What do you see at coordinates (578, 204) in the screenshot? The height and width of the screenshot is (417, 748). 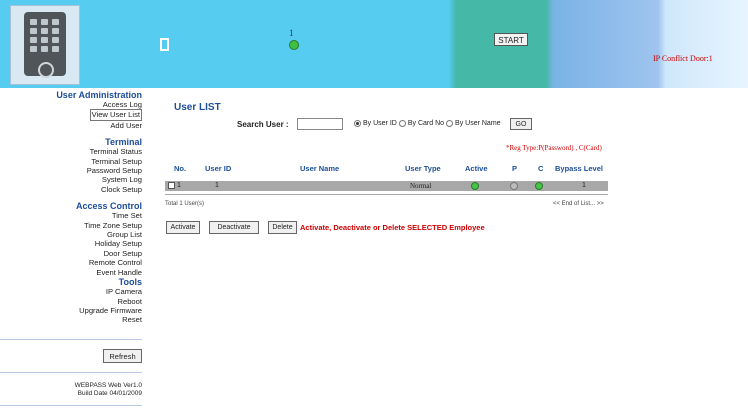 I see `end-of-list-text: << End of List... >>` at bounding box center [578, 204].